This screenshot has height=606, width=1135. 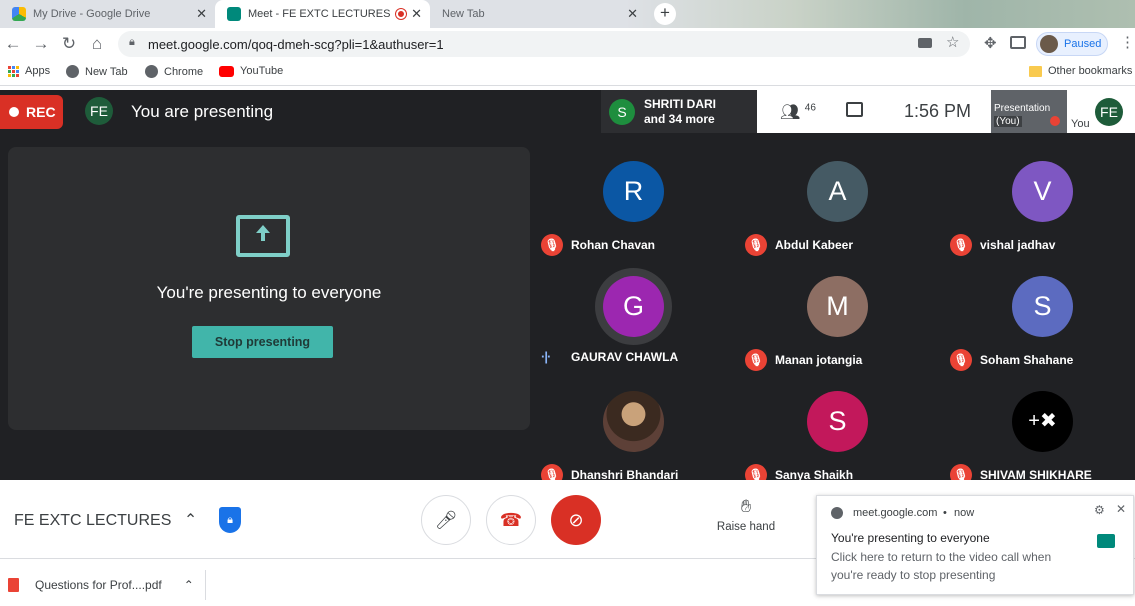 I want to click on new-tab-plus-icon: +, so click(x=665, y=14).